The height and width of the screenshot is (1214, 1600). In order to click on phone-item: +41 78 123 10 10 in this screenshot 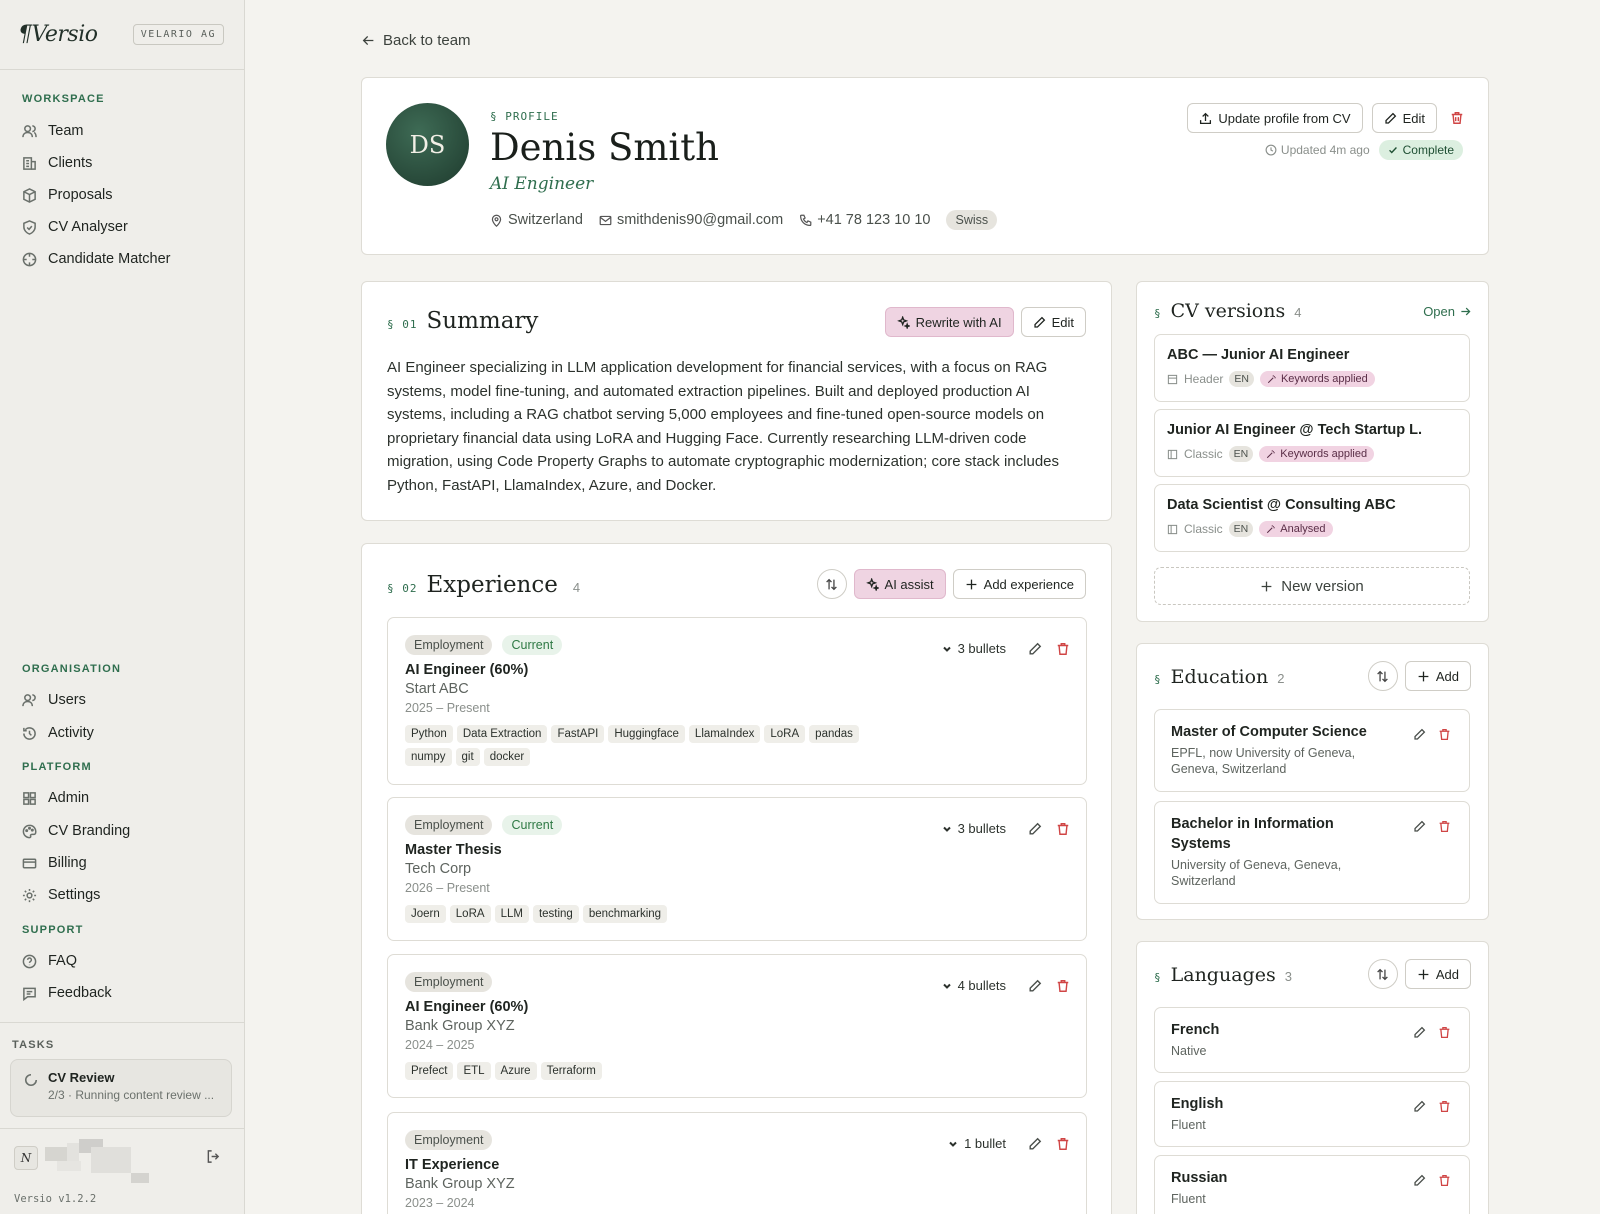, I will do `click(864, 220)`.